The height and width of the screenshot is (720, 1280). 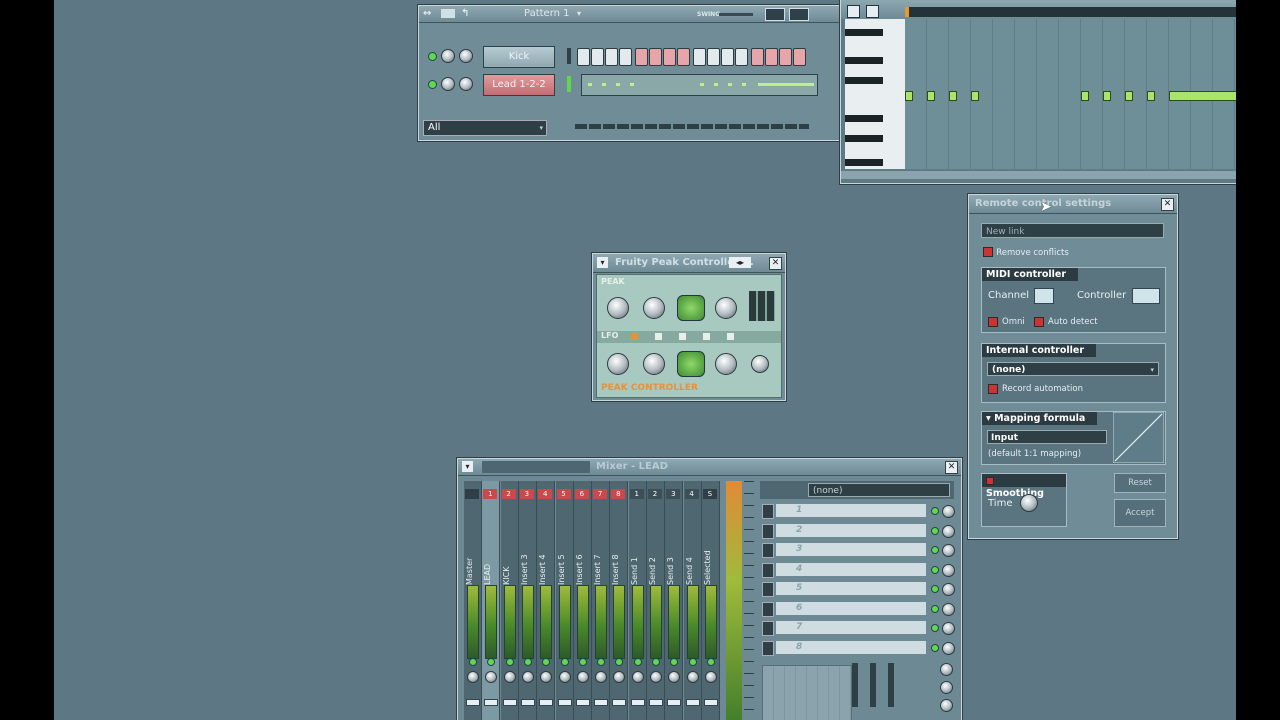 What do you see at coordinates (990, 480) in the screenshot?
I see `smoothing-checkbox` at bounding box center [990, 480].